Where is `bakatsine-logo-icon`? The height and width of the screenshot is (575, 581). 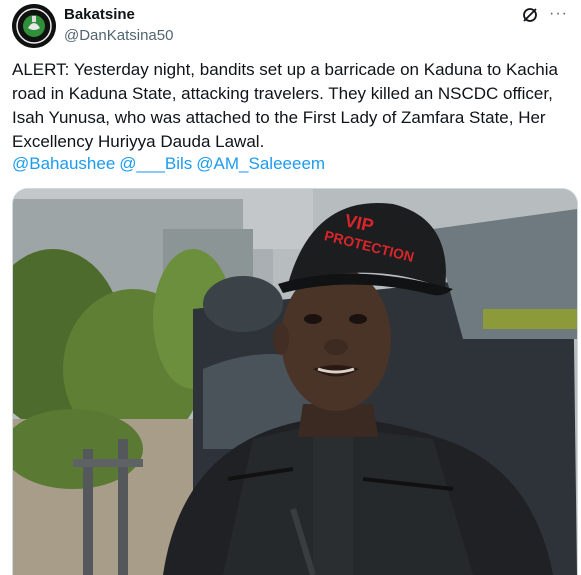 bakatsine-logo-icon is located at coordinates (34, 26).